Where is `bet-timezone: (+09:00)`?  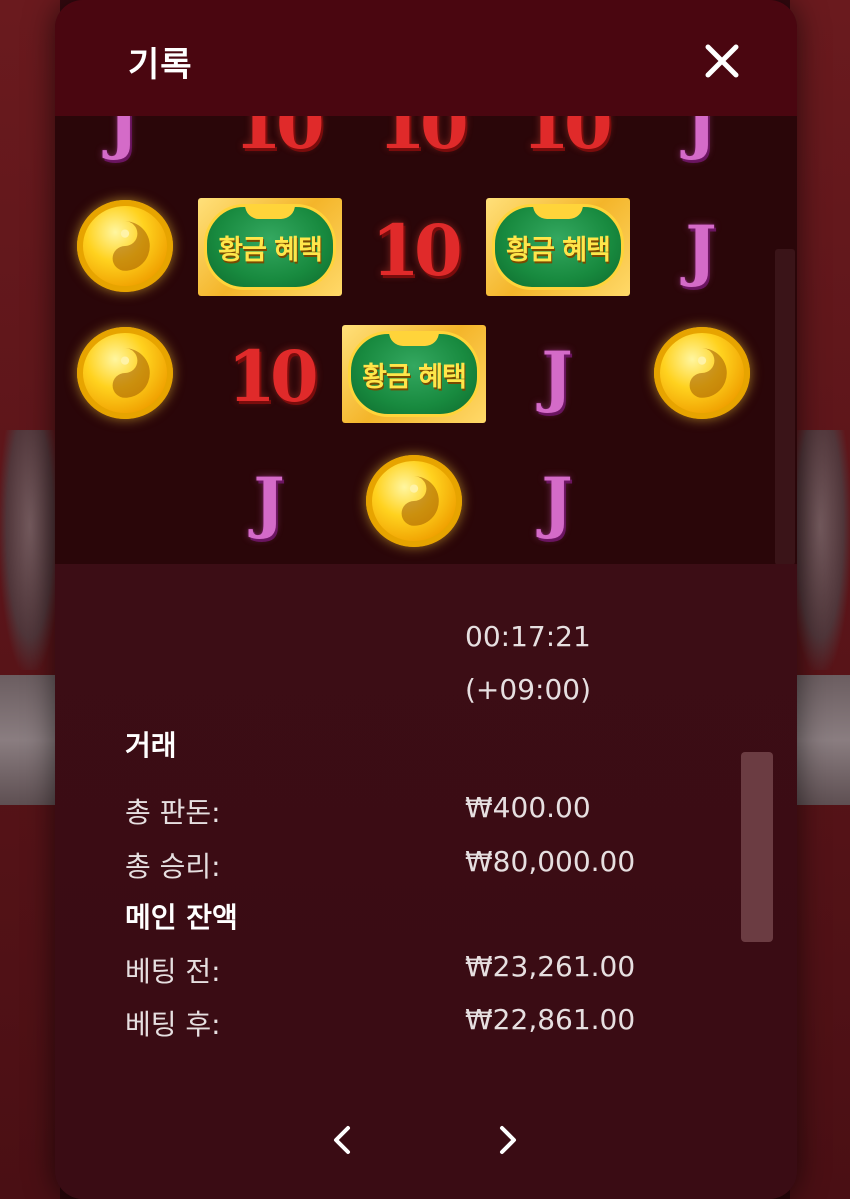
bet-timezone: (+09:00) is located at coordinates (528, 689).